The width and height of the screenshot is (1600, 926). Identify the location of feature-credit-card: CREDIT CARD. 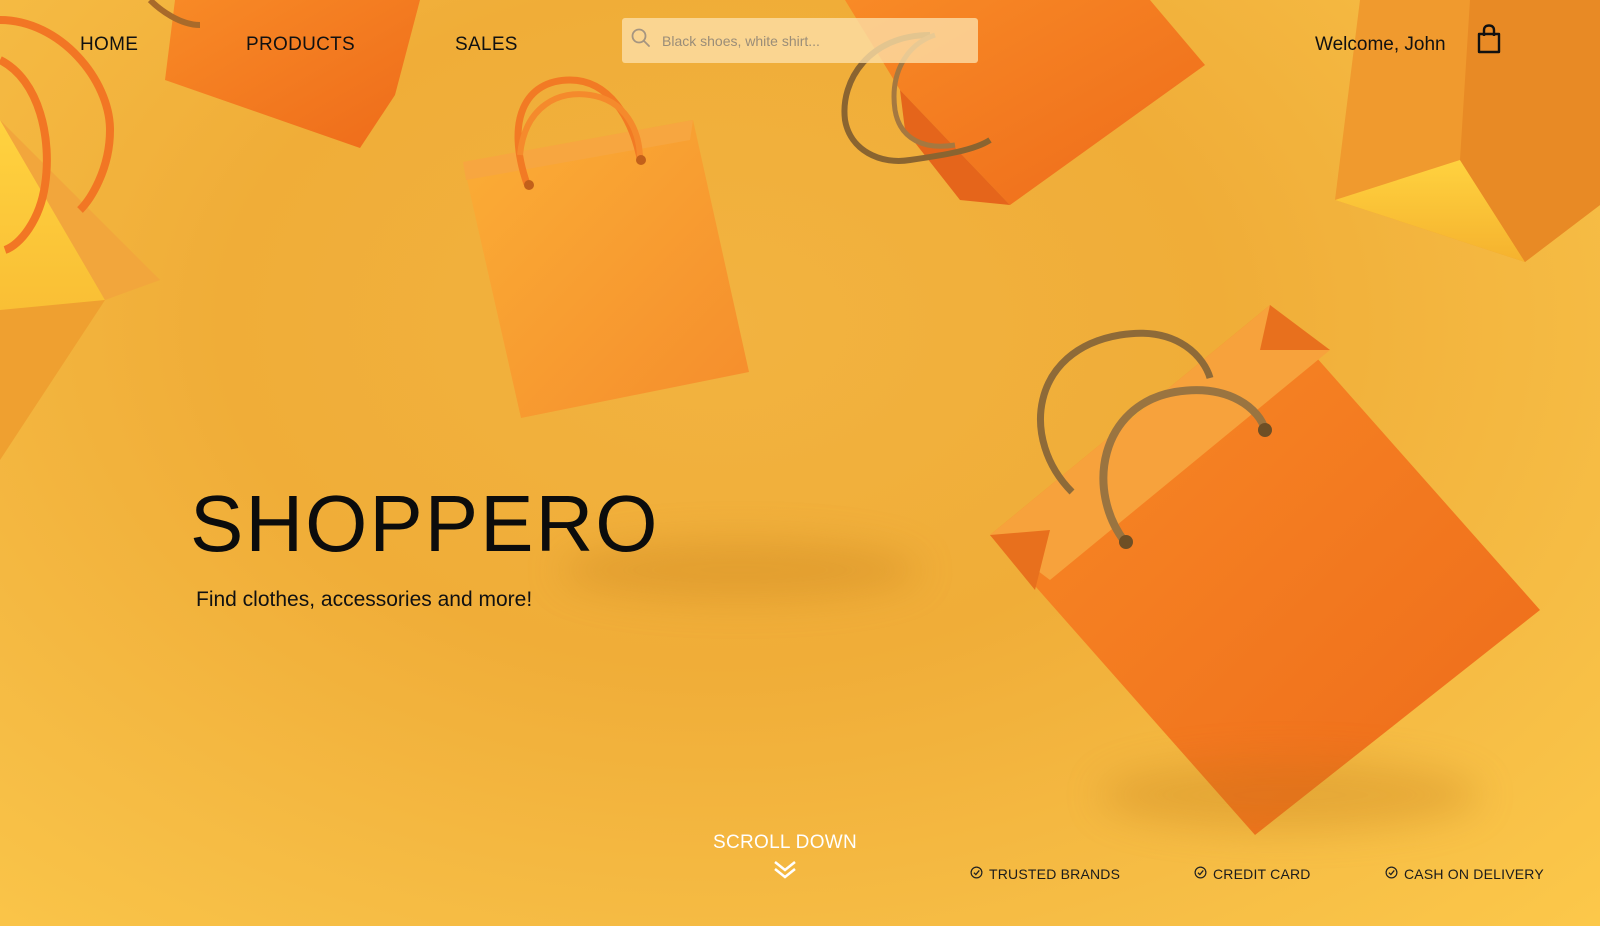
(1252, 874).